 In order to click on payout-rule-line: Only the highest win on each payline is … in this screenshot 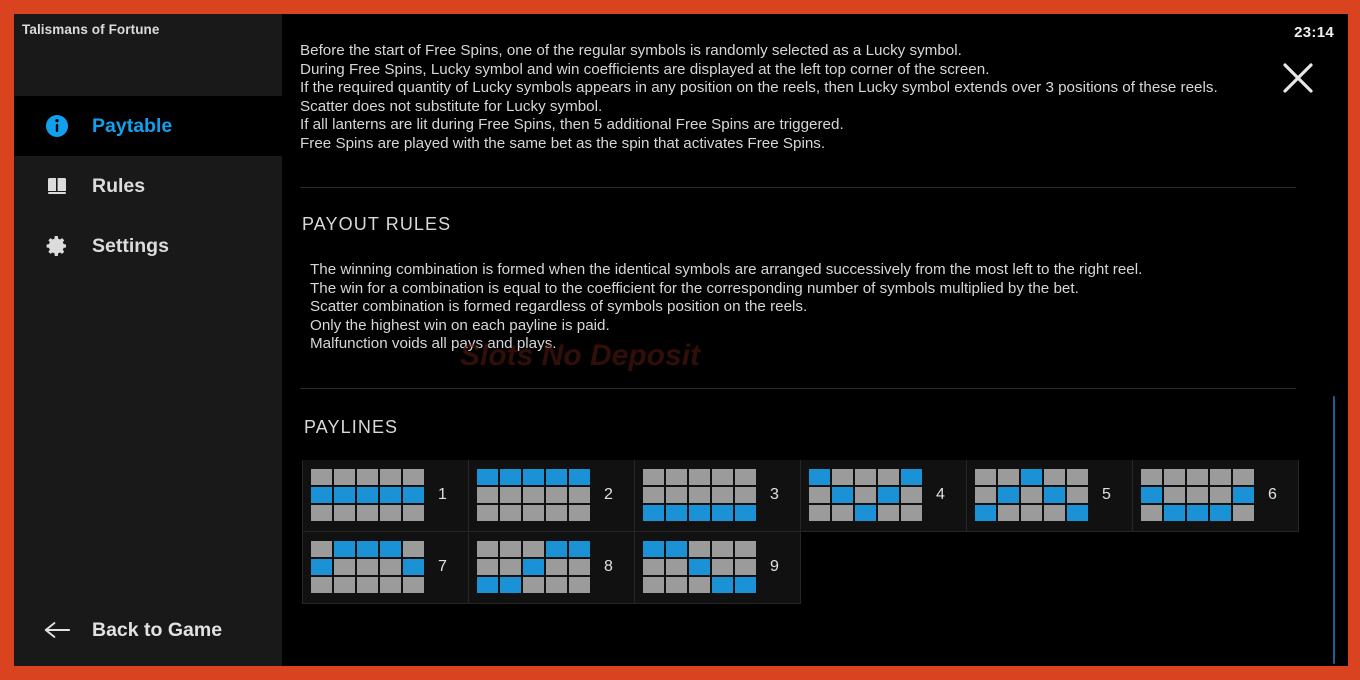, I will do `click(460, 325)`.